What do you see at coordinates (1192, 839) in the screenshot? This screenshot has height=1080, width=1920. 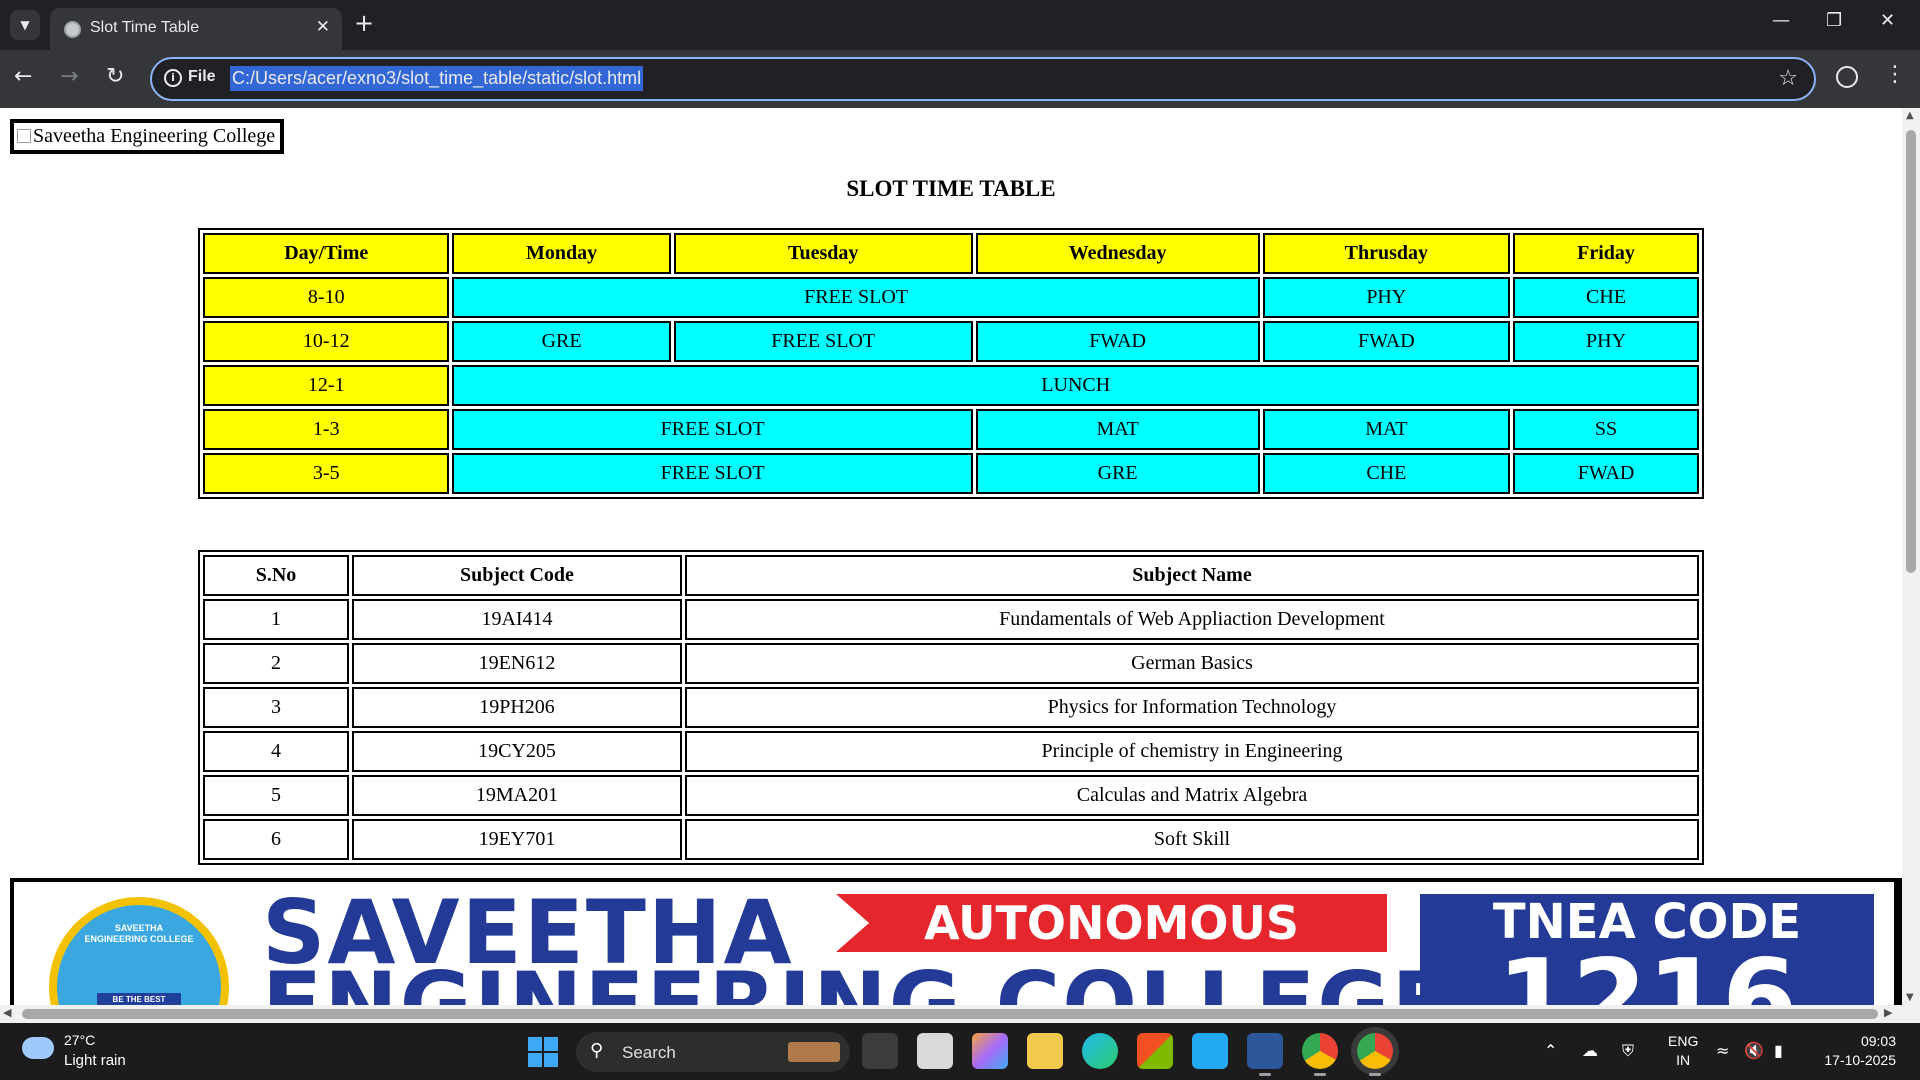 I see `subject-name-cell: Soft Skill` at bounding box center [1192, 839].